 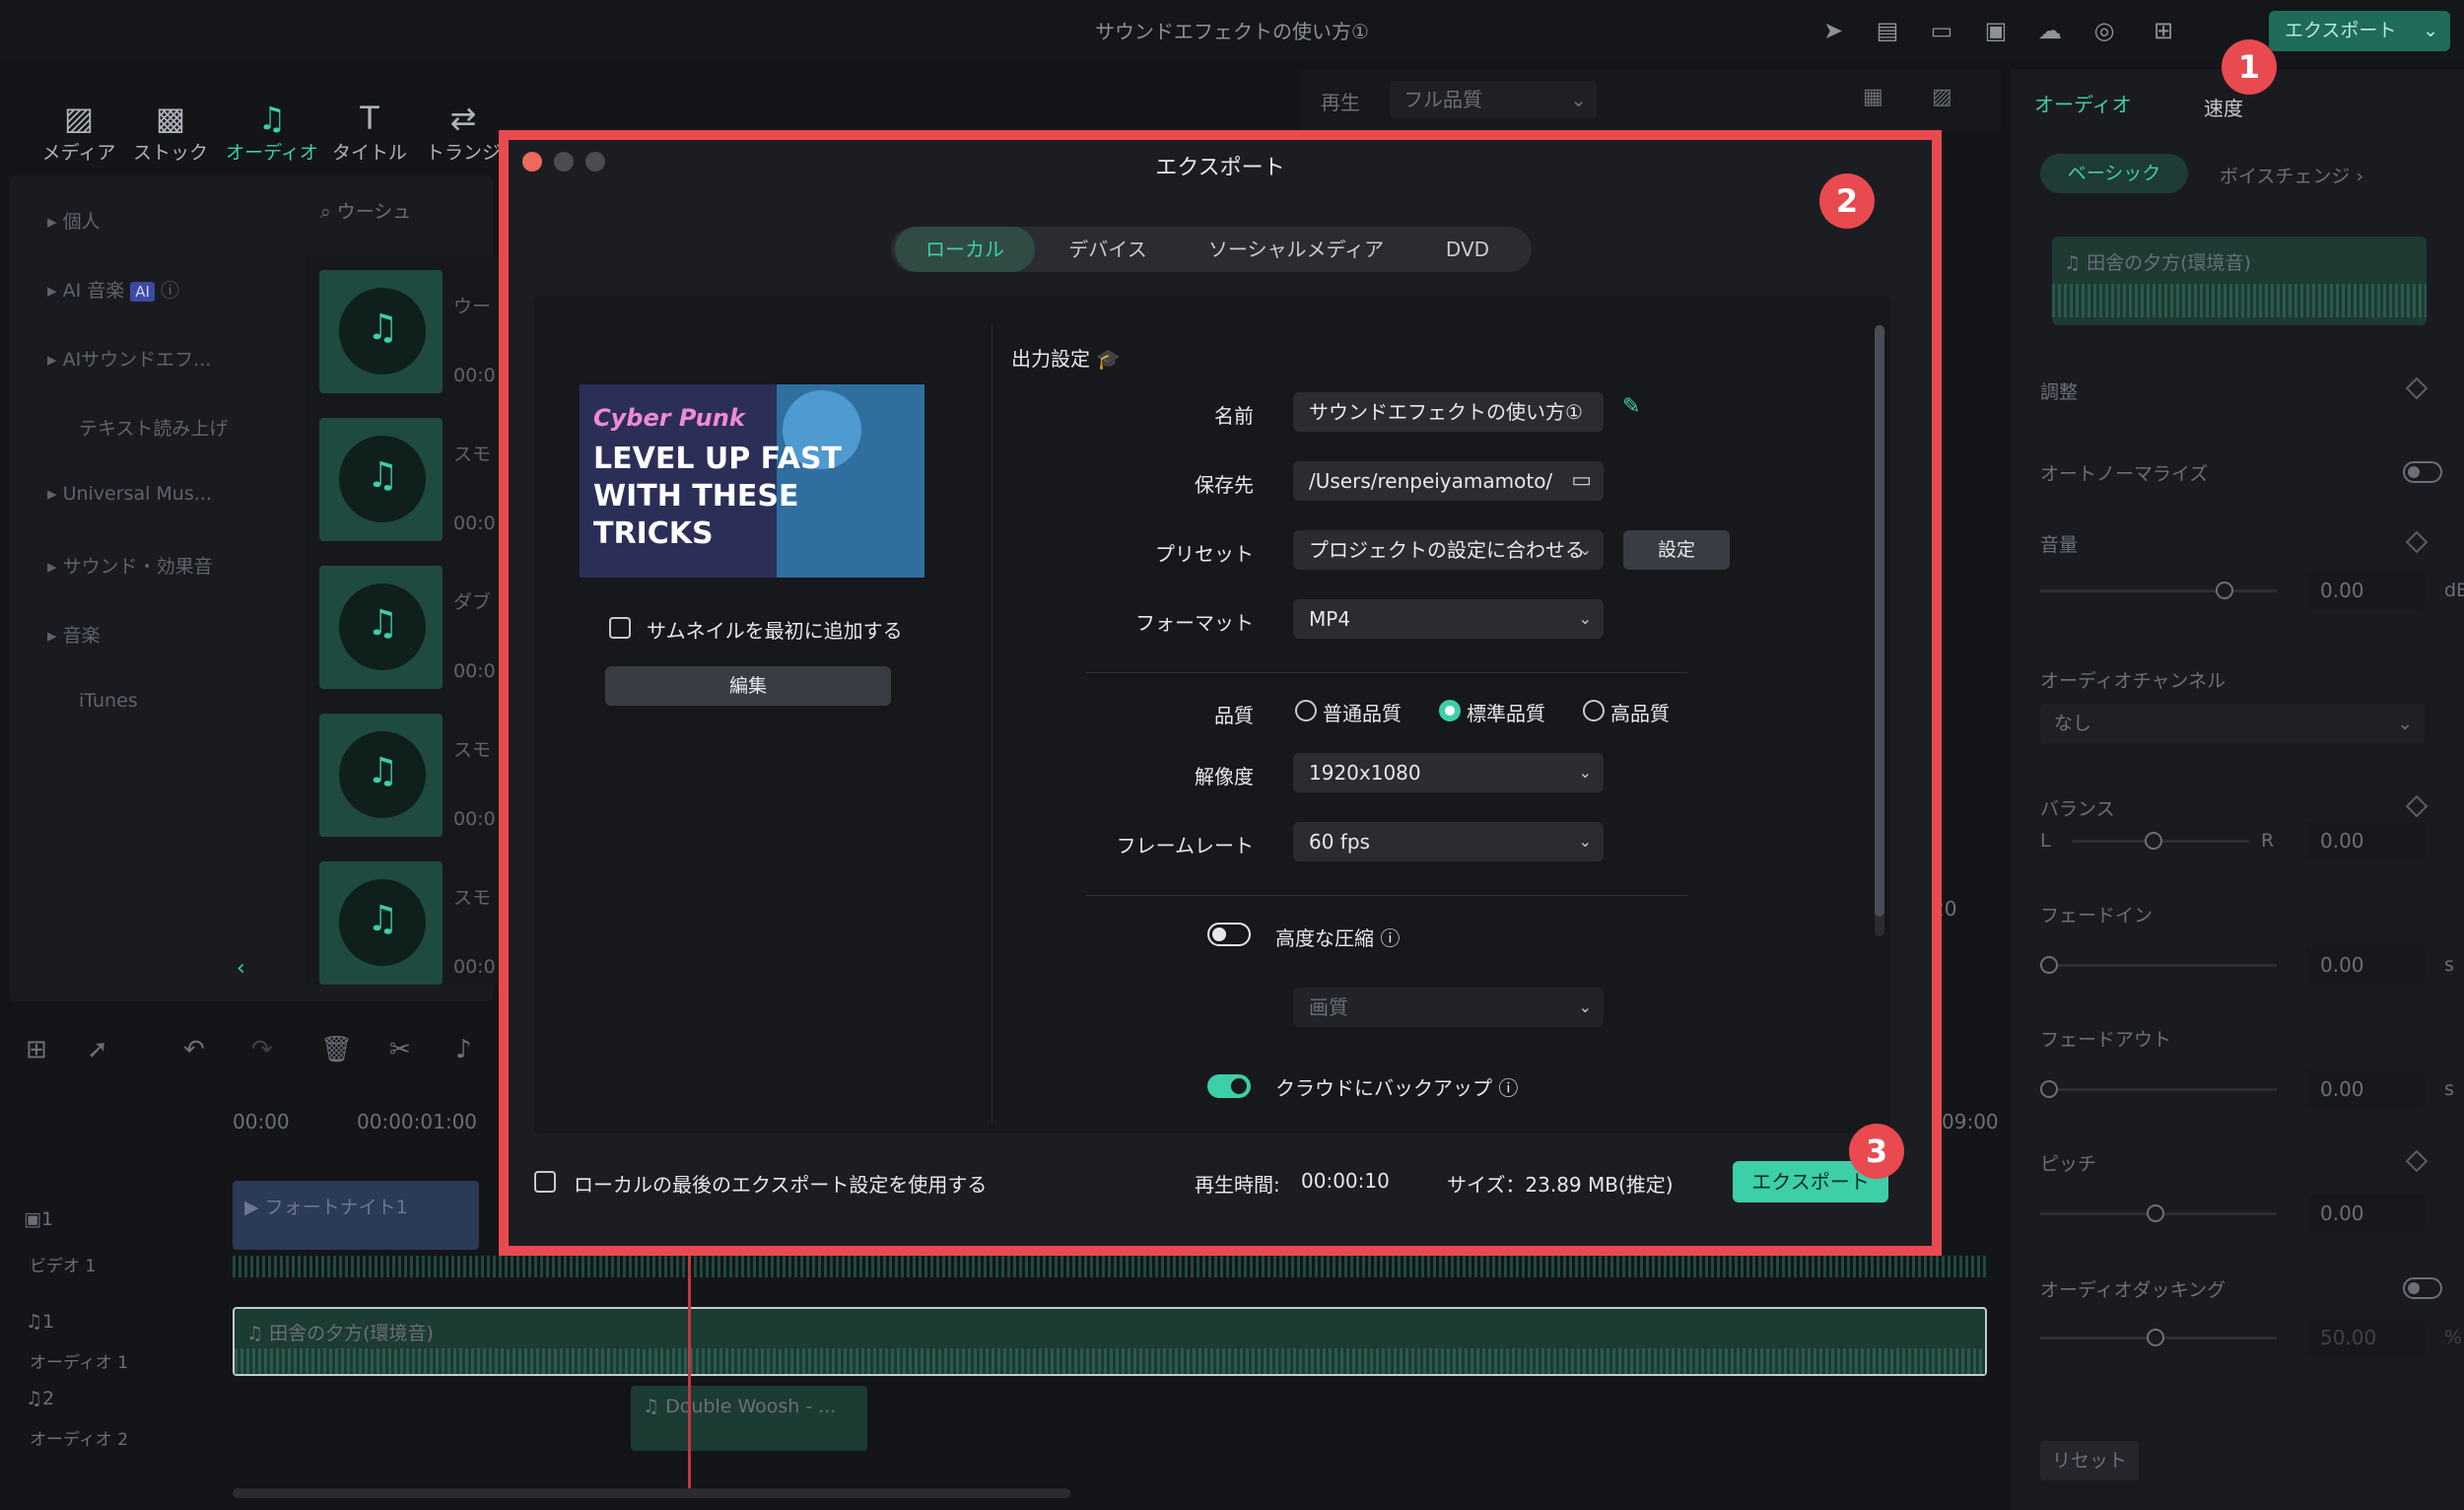 What do you see at coordinates (1108, 249) in the screenshot?
I see `tab-device: デバイス` at bounding box center [1108, 249].